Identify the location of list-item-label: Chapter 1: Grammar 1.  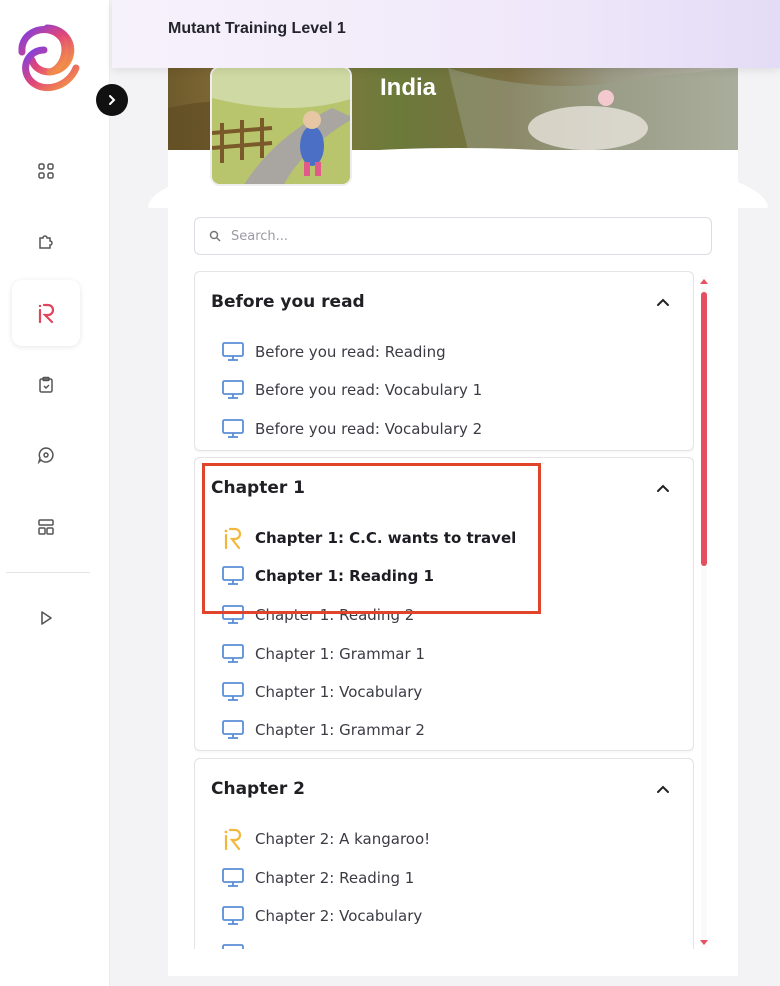
(340, 654).